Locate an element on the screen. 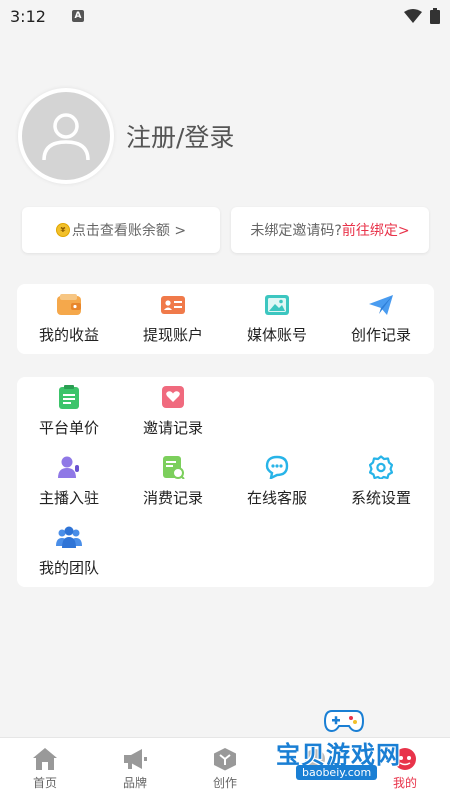  menu-item-invite-records: 邀请记录 is located at coordinates (173, 412).